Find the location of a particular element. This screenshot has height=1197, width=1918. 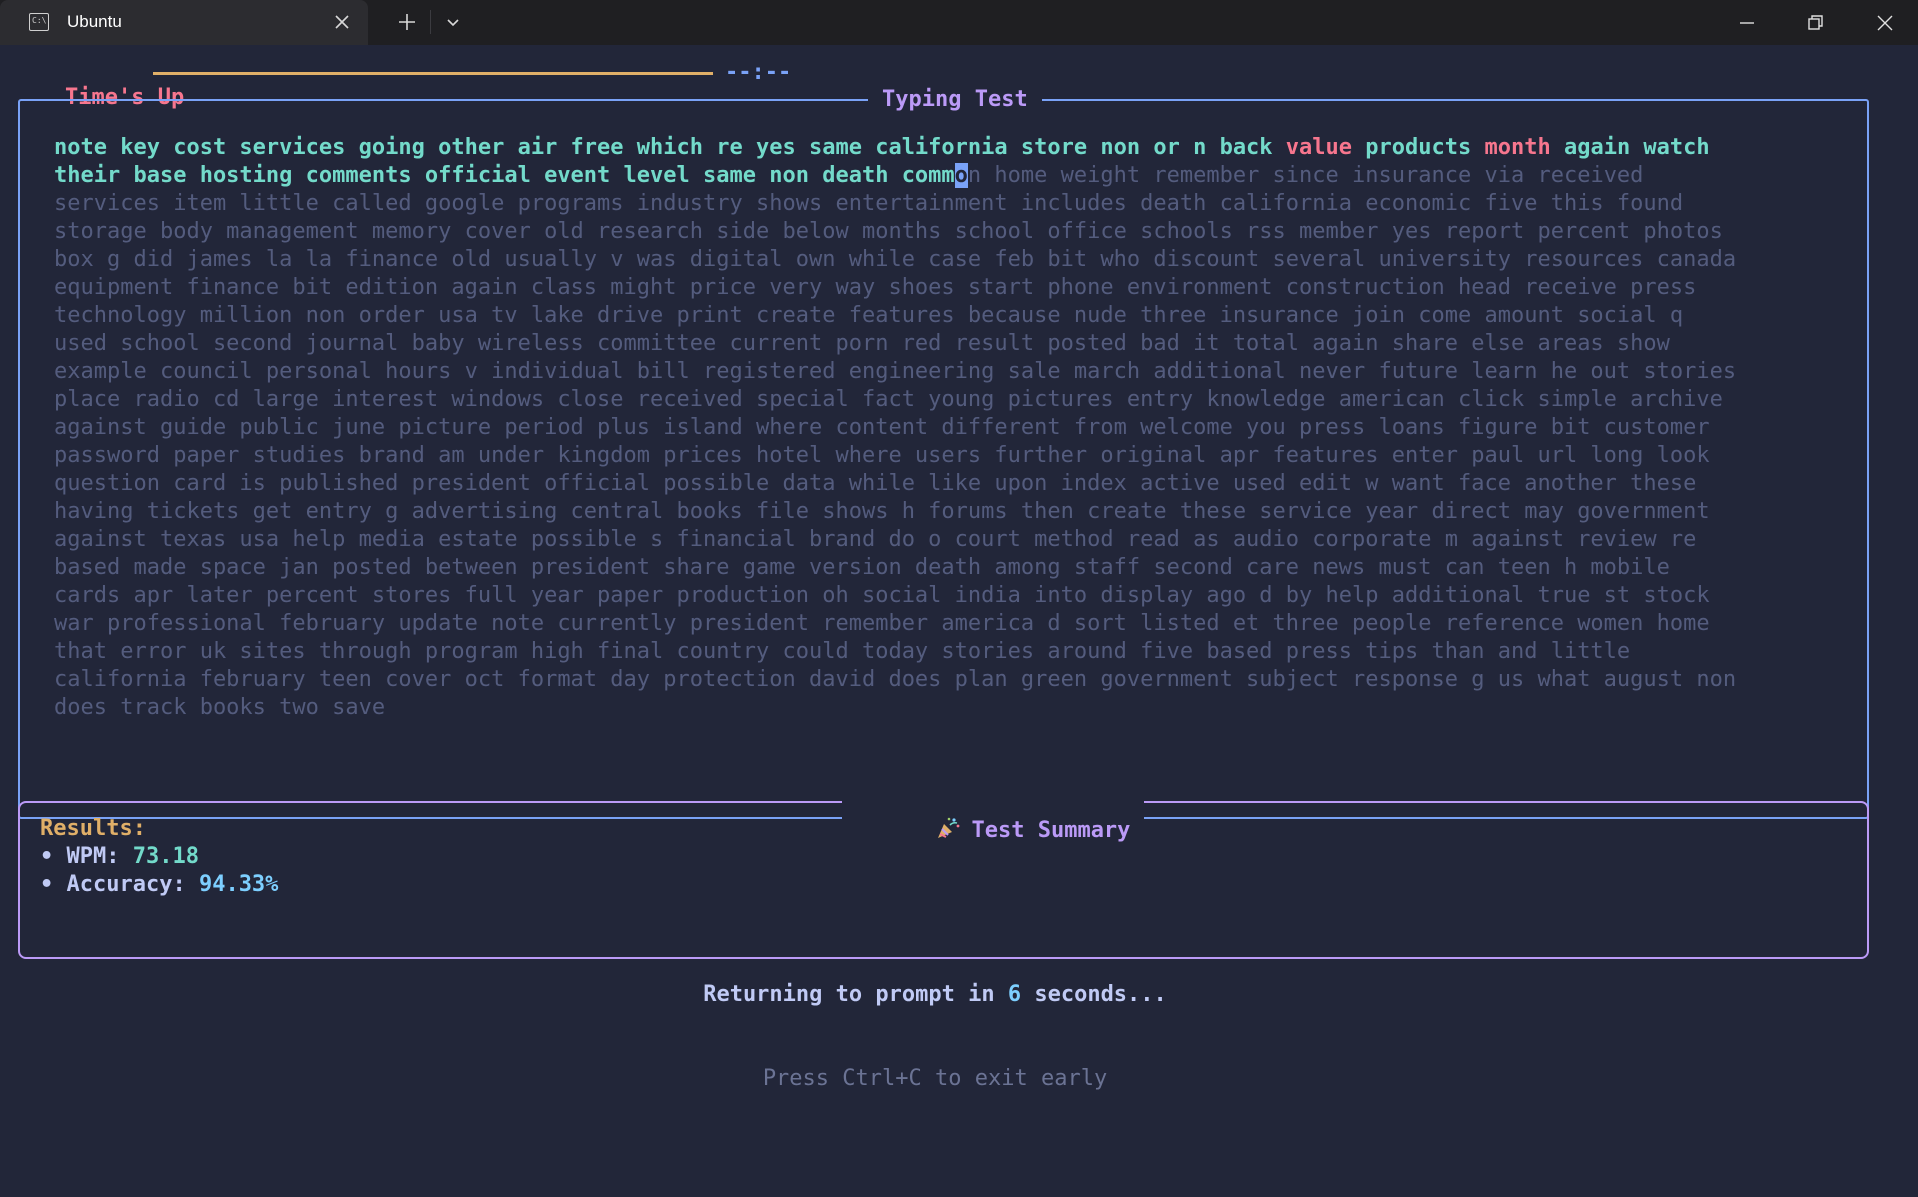

minimize-button is located at coordinates (1747, 23).